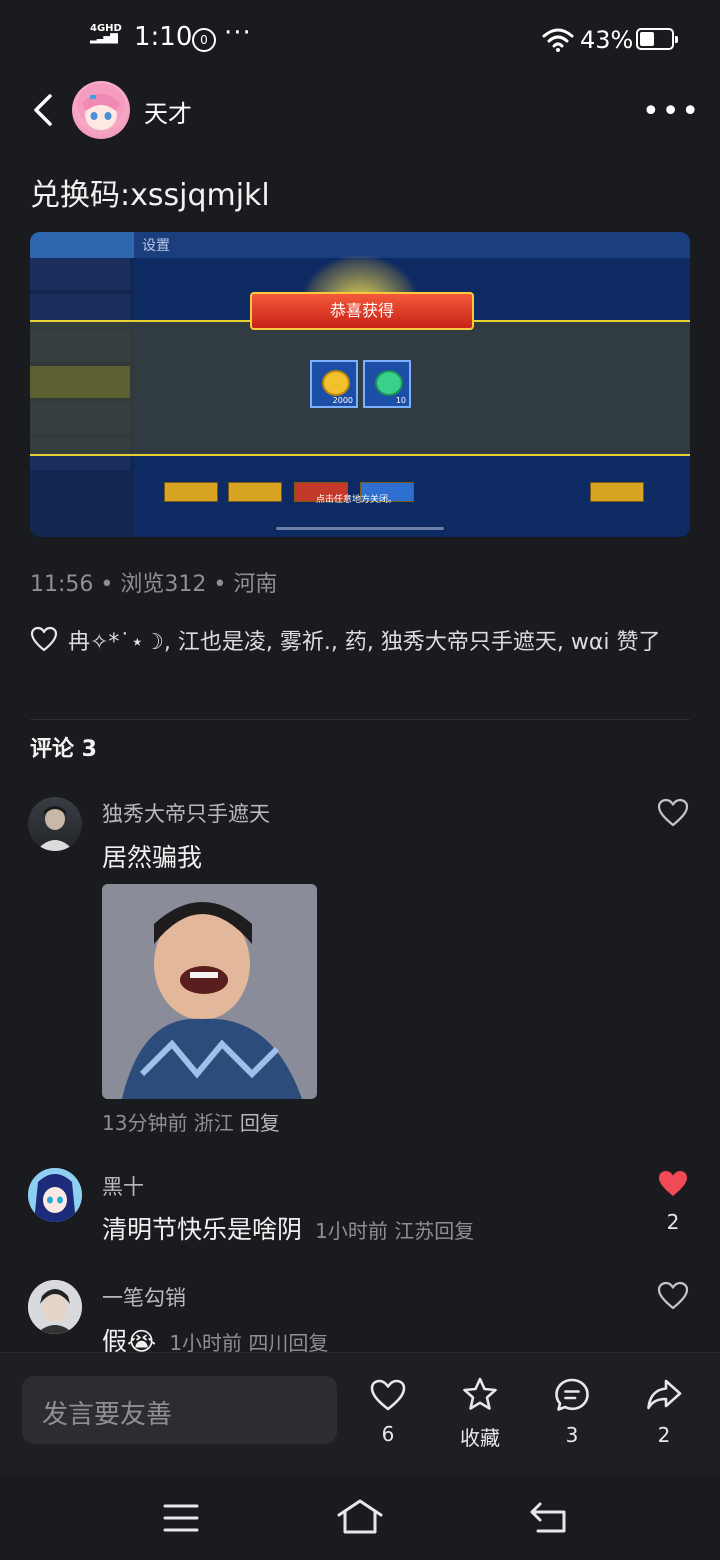  I want to click on author-name: 天才, so click(168, 111).